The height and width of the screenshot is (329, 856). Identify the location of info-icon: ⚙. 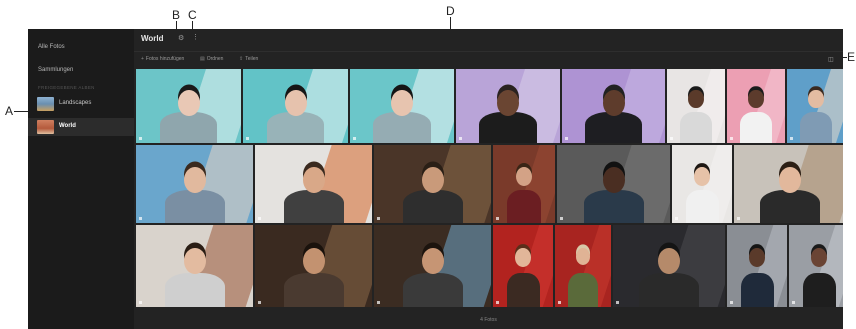
(181, 38).